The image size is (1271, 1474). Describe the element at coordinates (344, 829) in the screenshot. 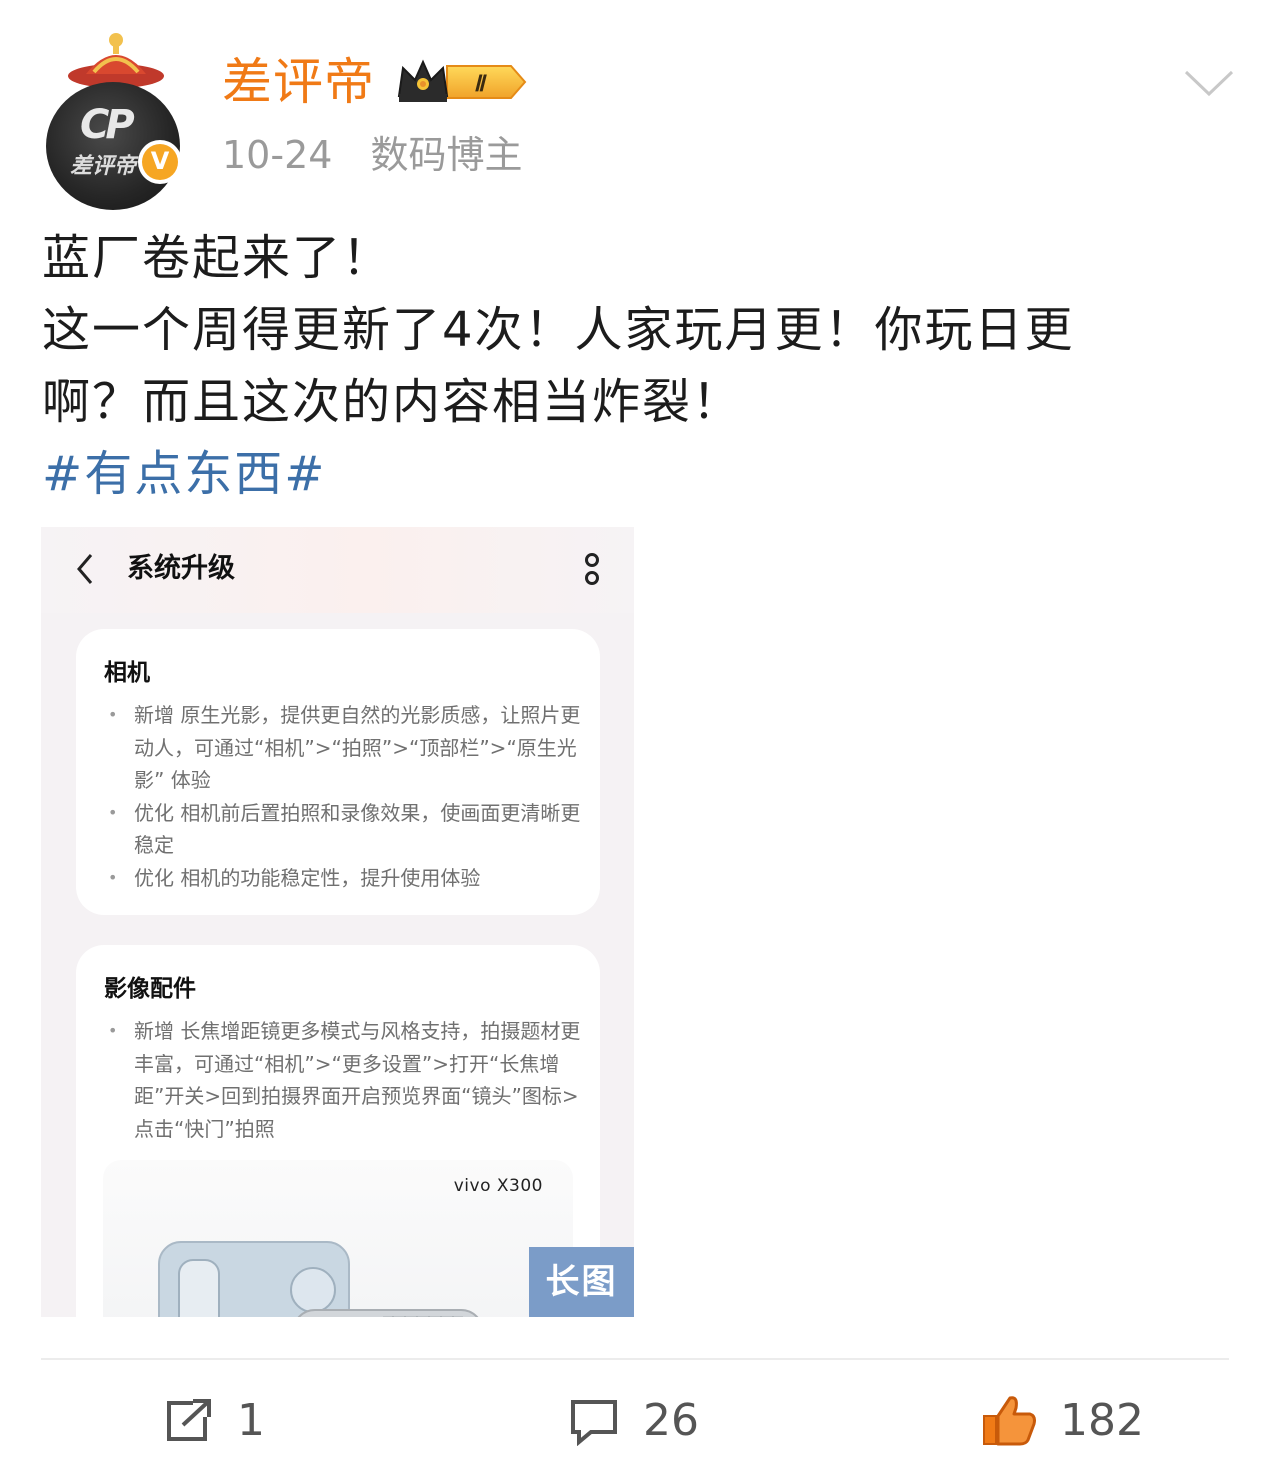

I see `bullet-item: 优化 相机前后置拍照和录像效果，使画面更清晰更稳定` at that location.